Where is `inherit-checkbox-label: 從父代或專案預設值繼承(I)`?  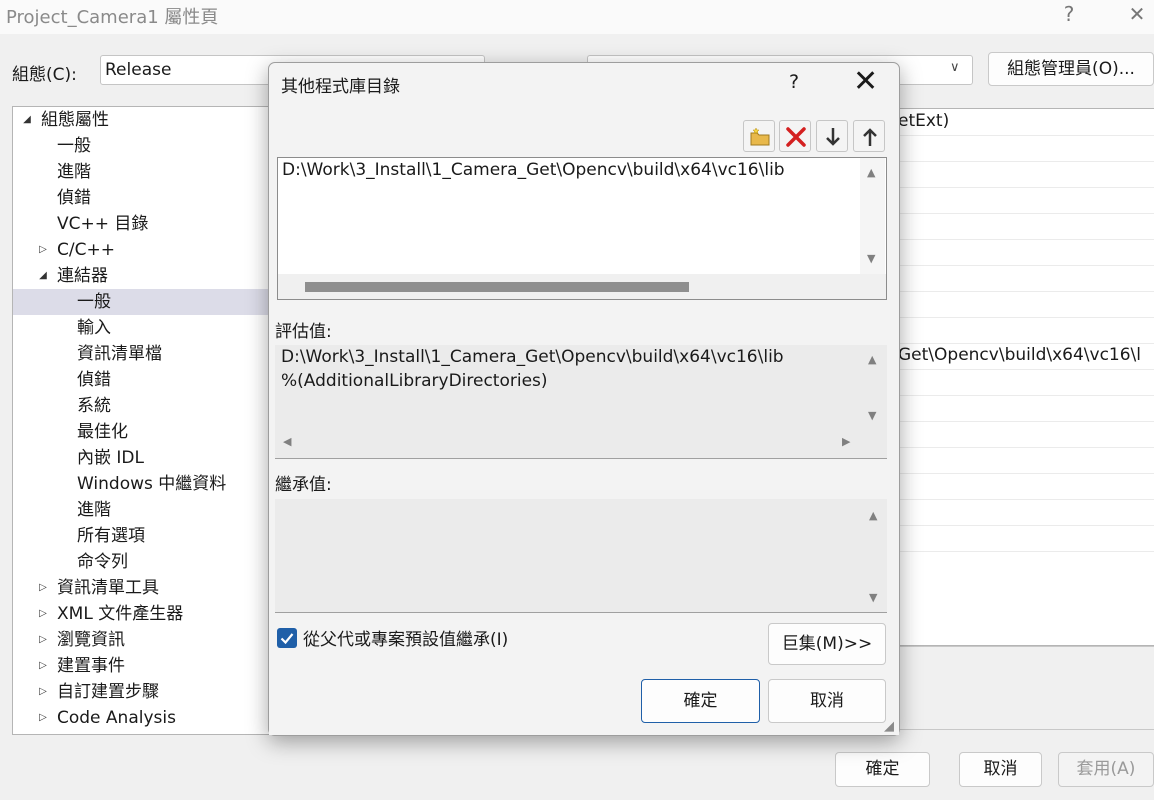
inherit-checkbox-label: 從父代或專案預設值繼承(I) is located at coordinates (405, 637).